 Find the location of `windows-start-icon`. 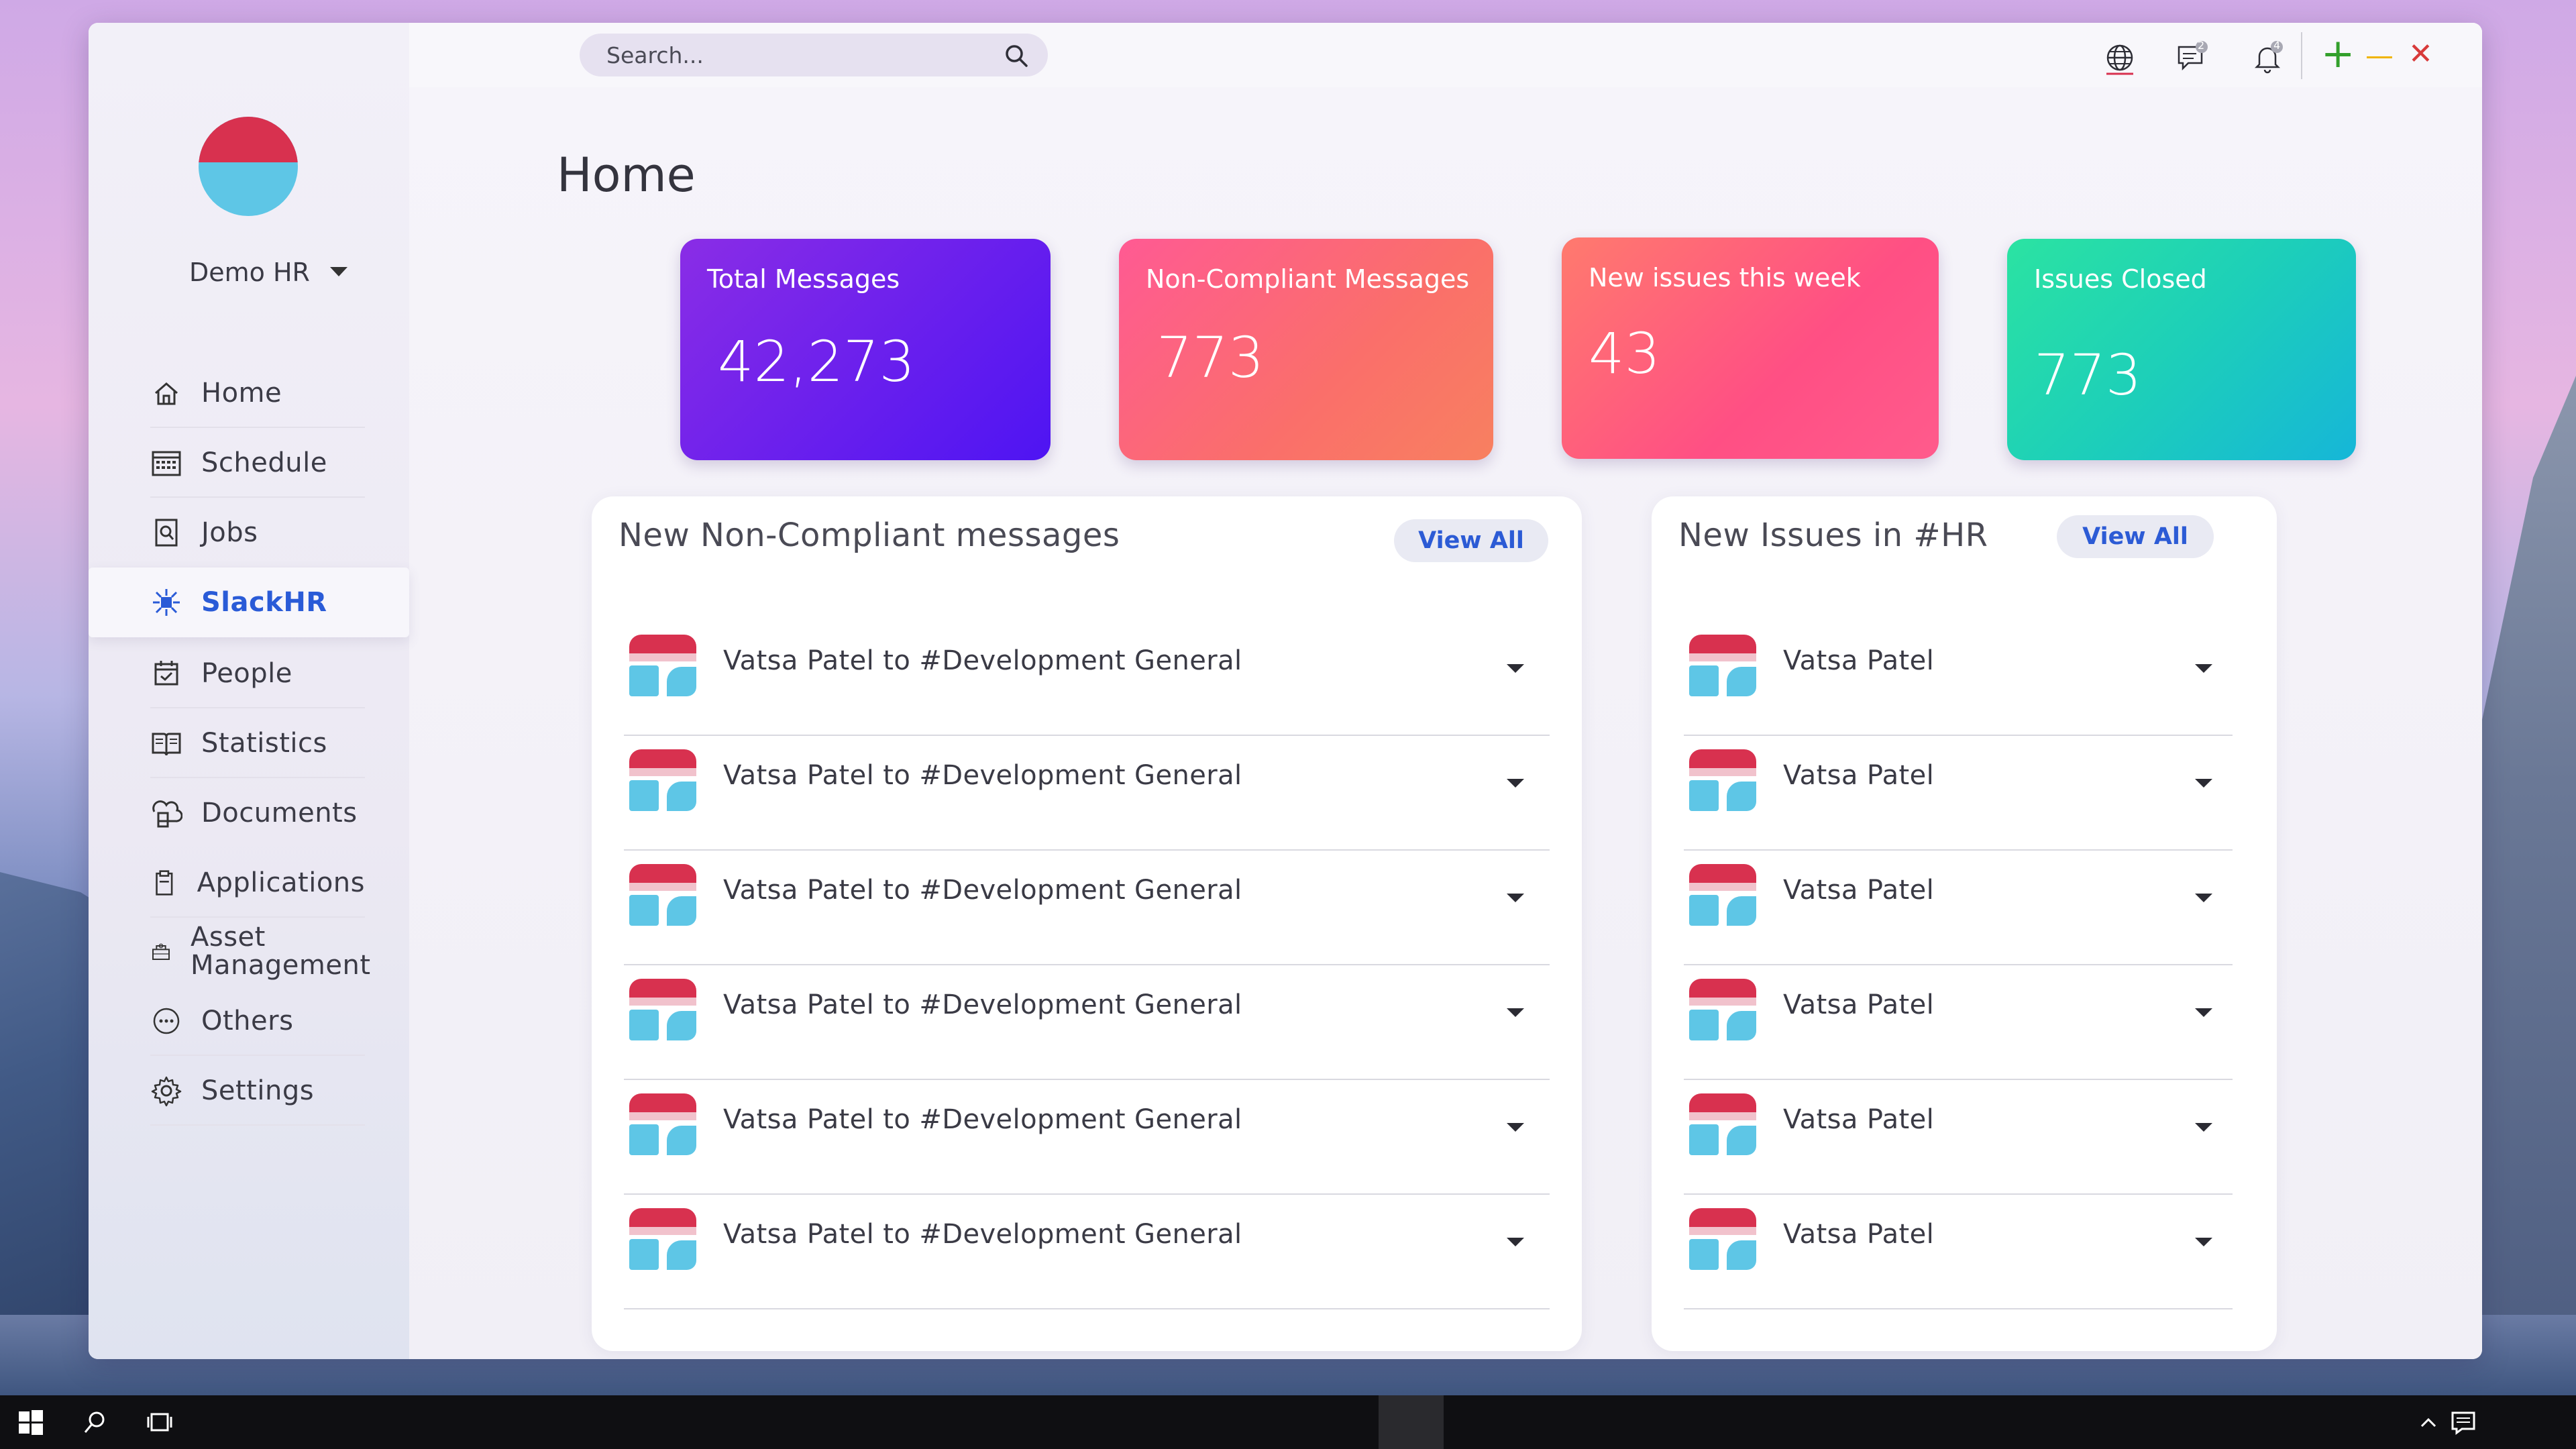

windows-start-icon is located at coordinates (30, 1422).